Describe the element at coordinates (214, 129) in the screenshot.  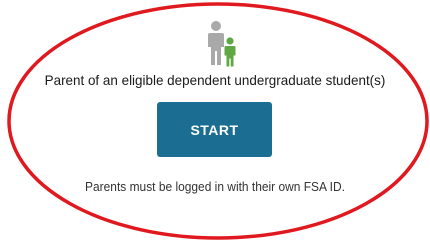
I see `start-button: START` at that location.